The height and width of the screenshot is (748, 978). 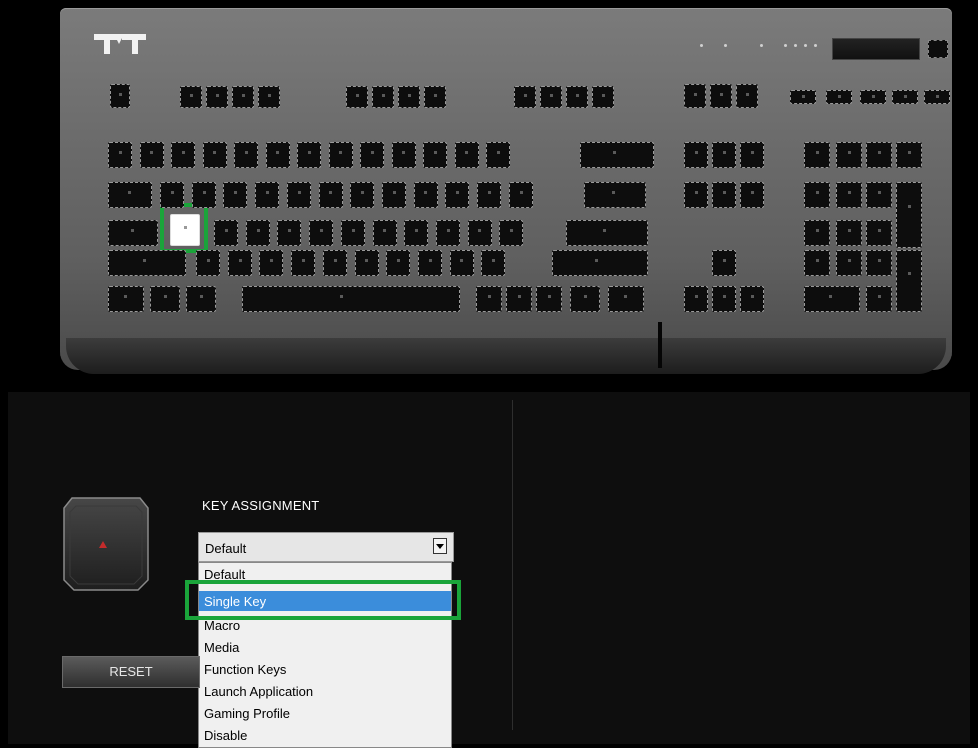 What do you see at coordinates (325, 713) in the screenshot?
I see `option-gaming-profile: Gaming Profile` at bounding box center [325, 713].